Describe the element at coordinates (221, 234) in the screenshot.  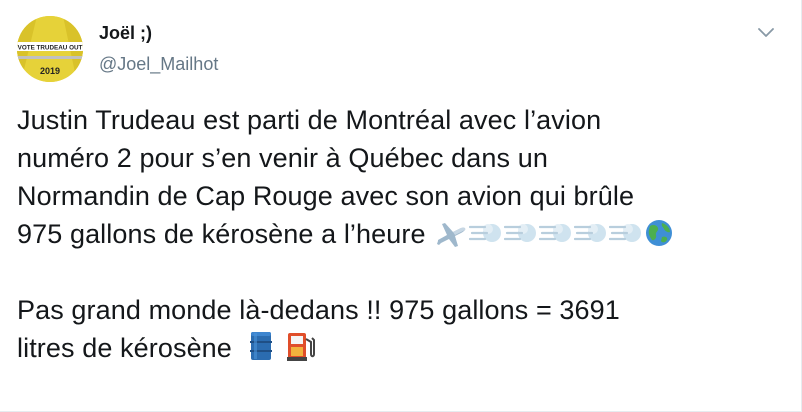
I see `tweet-line-4-text: 975 gallons de kérosène a l’heure` at that location.